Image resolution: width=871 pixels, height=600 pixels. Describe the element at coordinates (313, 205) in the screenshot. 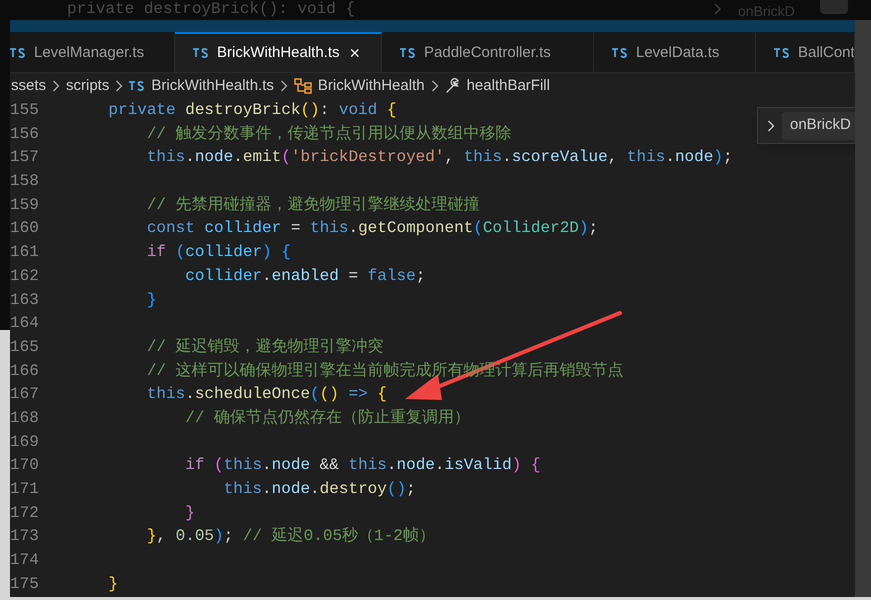

I see `code-line: // 先禁用碰撞器，避免物理引擎继续处理碰撞` at that location.